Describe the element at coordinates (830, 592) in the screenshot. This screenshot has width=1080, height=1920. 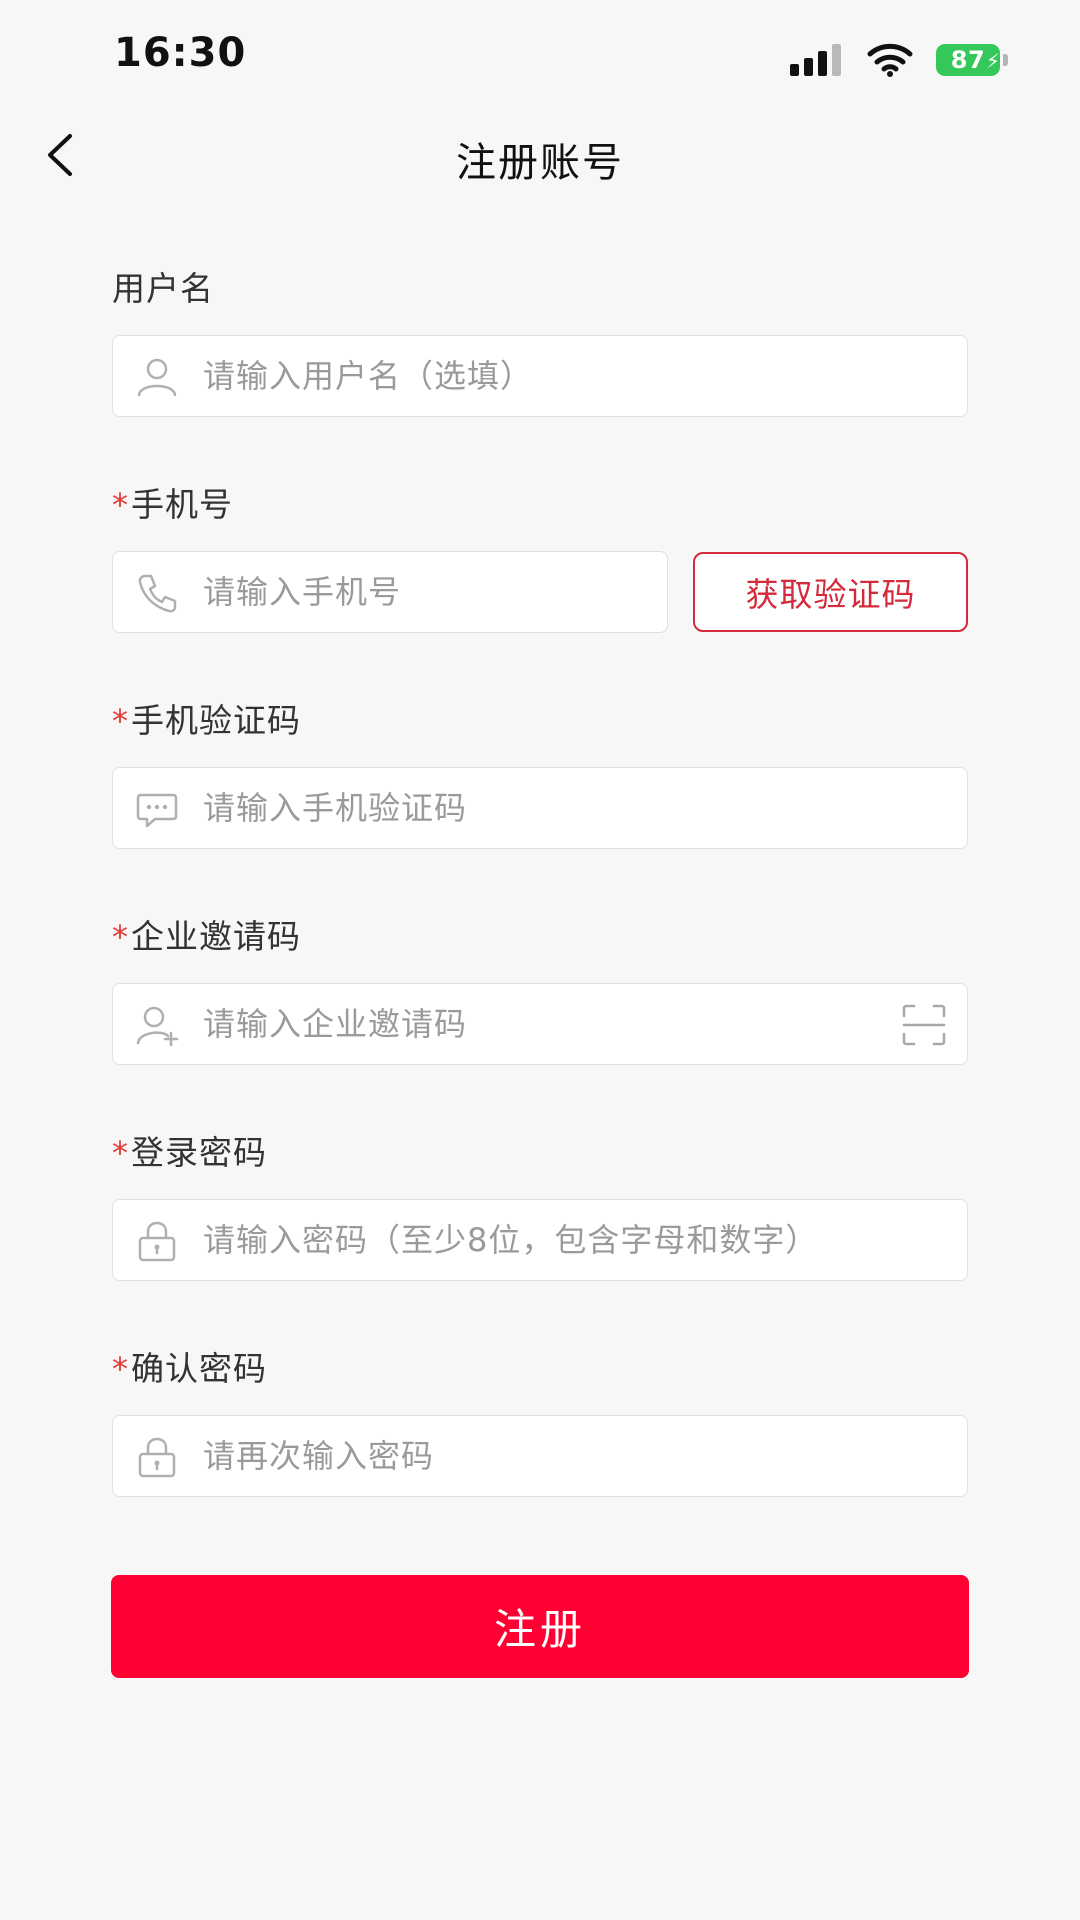
I see `get-code-button: 获取验证码` at that location.